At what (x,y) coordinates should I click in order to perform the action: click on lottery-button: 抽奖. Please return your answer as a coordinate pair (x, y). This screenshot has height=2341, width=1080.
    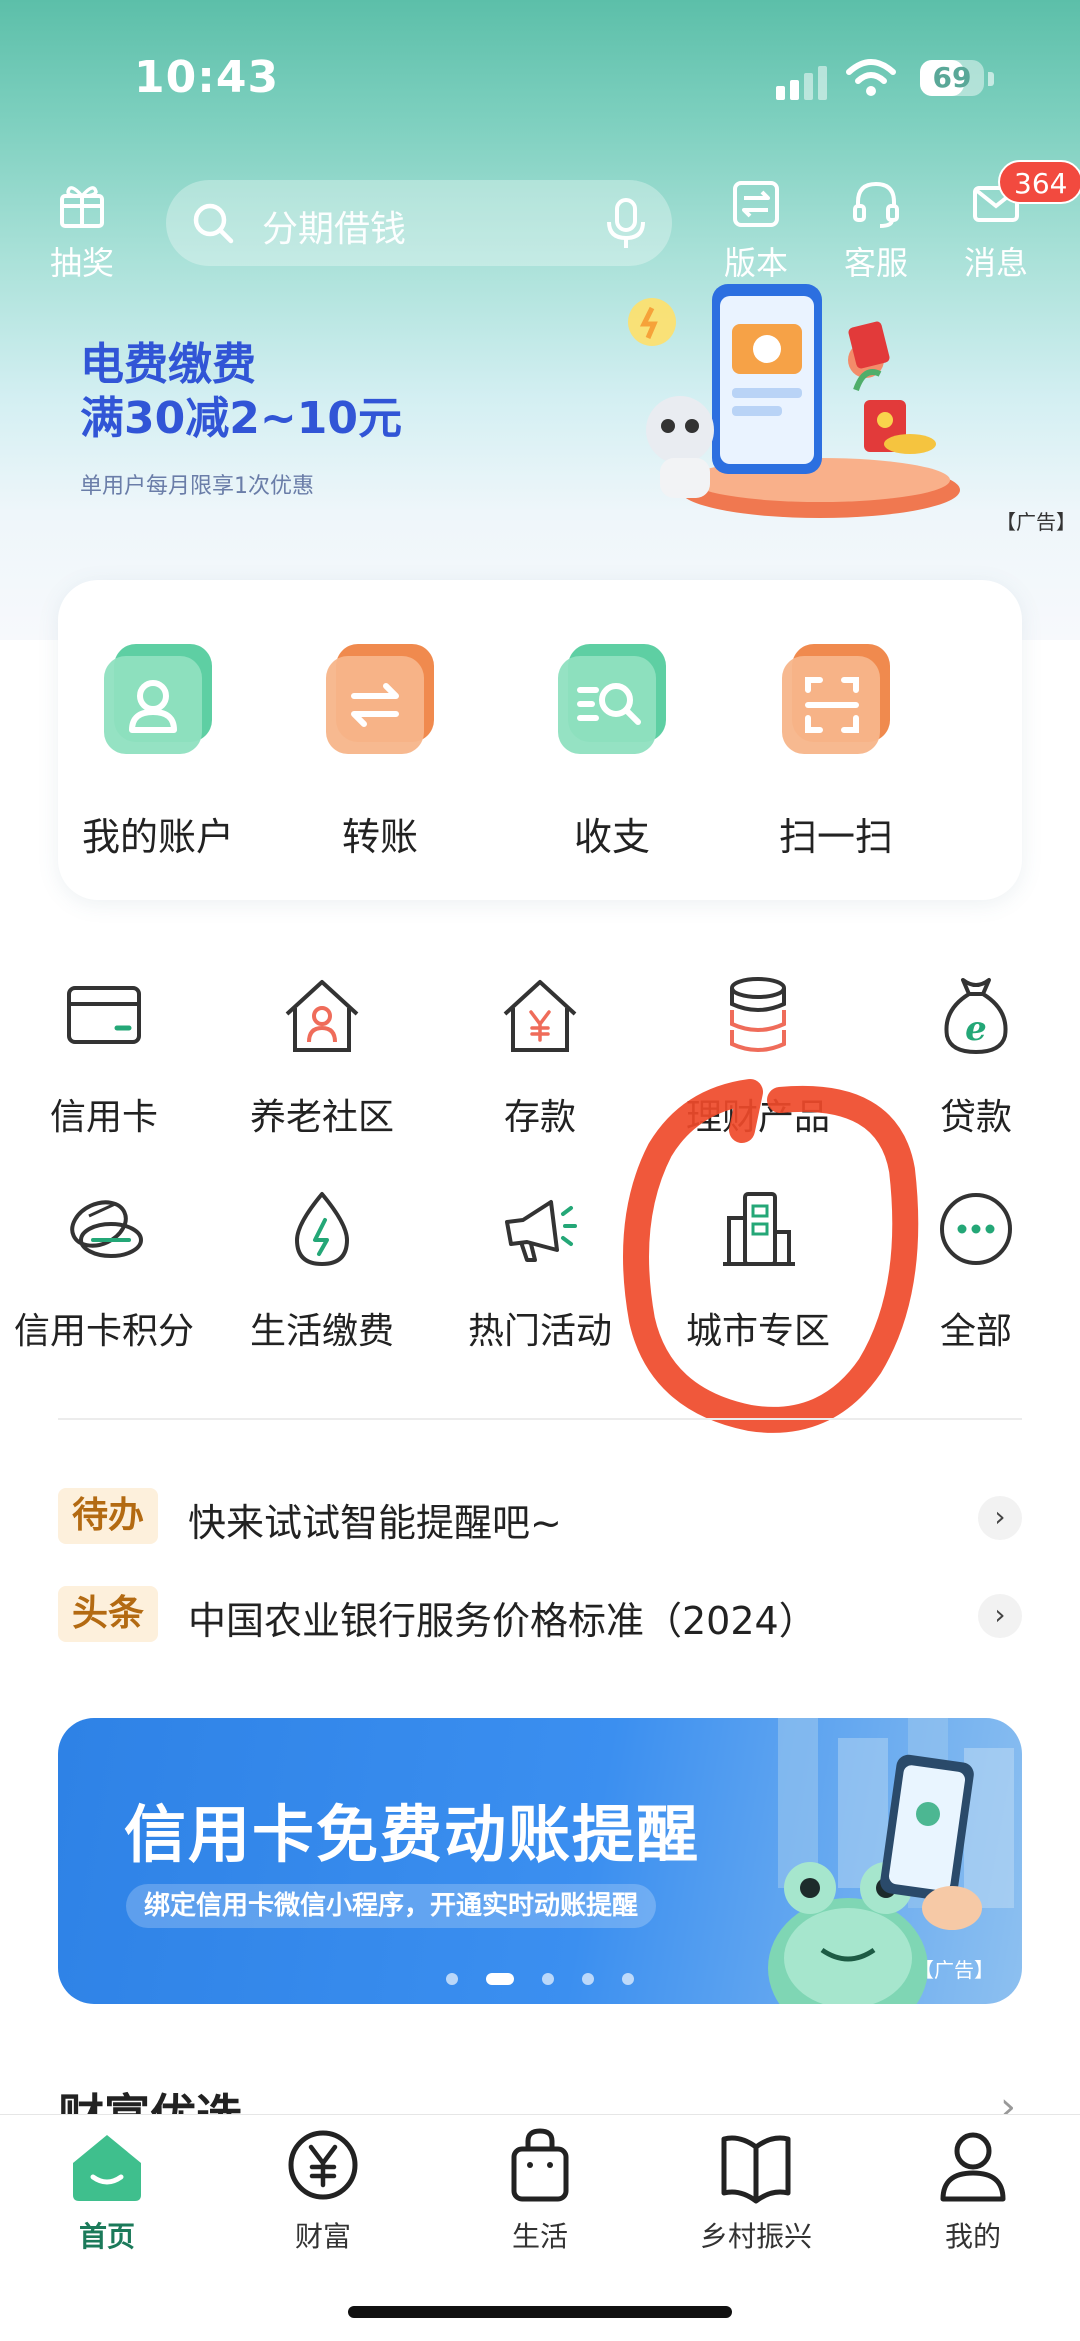
    Looking at the image, I should click on (82, 230).